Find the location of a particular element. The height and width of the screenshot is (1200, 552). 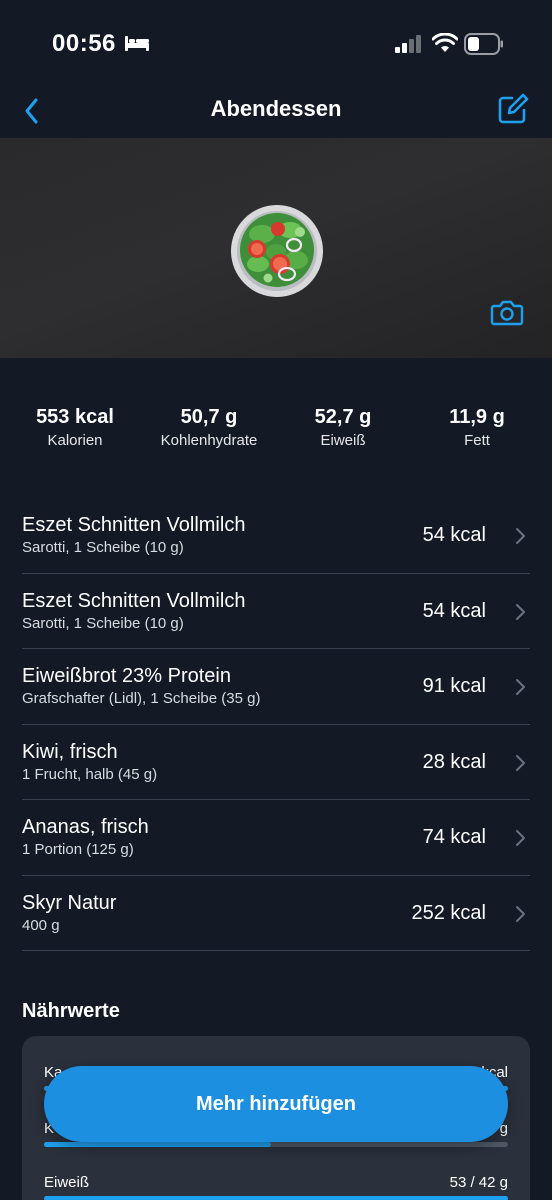

food-detail: 1 Portion (125 g) is located at coordinates (78, 849).